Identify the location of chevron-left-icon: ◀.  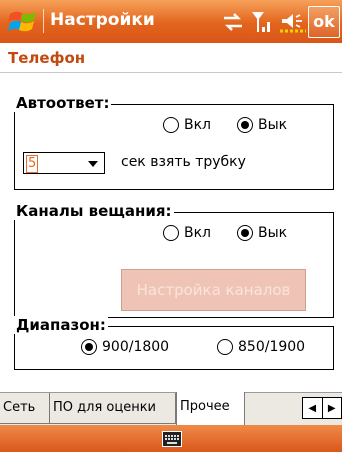
(312, 408).